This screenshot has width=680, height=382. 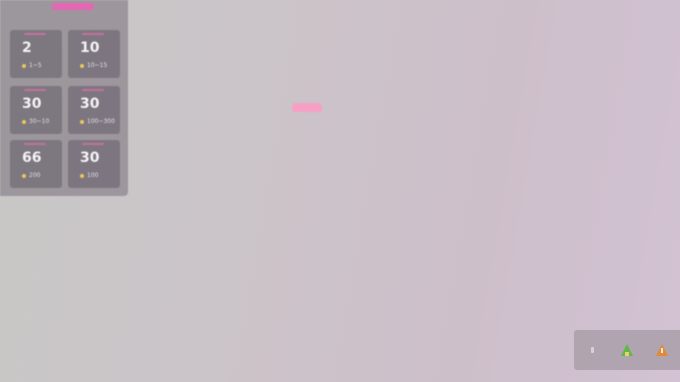 I want to click on more-icon, so click(x=592, y=350).